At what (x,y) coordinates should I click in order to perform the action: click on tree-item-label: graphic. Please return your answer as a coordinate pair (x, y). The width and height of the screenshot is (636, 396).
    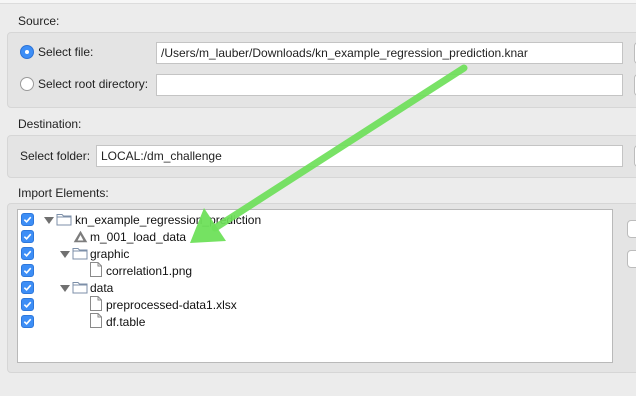
    Looking at the image, I should click on (109, 254).